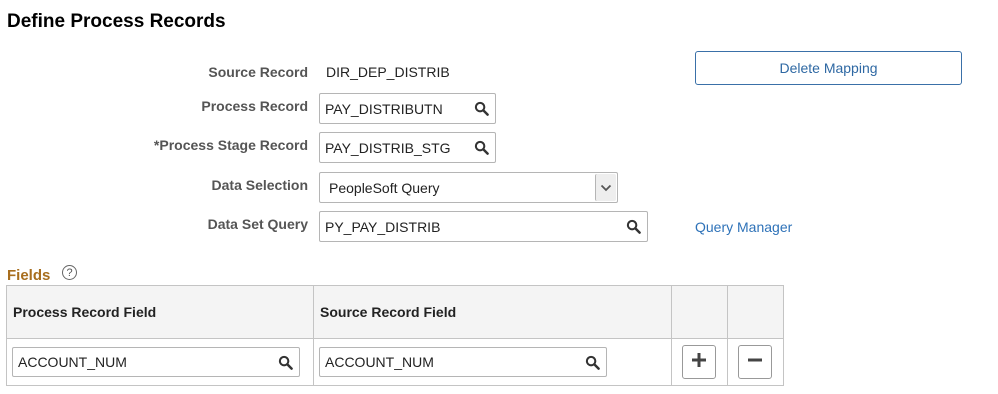  What do you see at coordinates (258, 72) in the screenshot?
I see `source-record-label: Source Record` at bounding box center [258, 72].